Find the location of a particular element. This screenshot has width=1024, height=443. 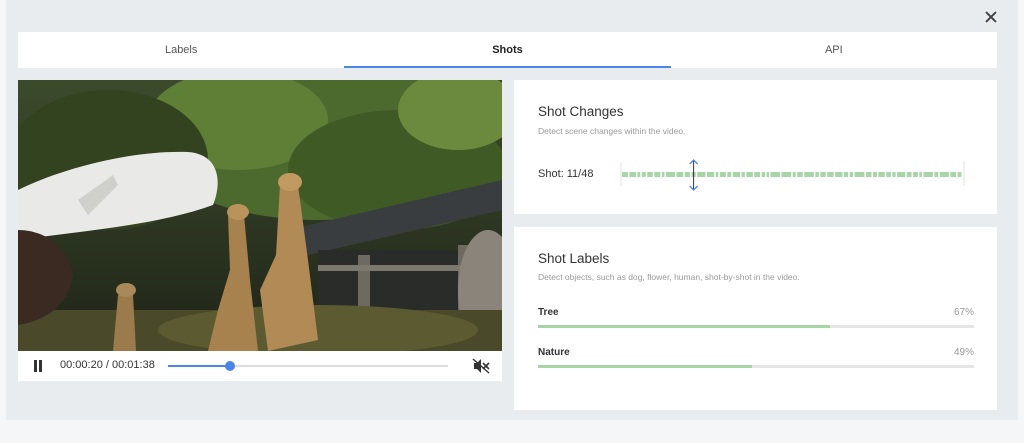

tab-labels: Labels is located at coordinates (181, 50).